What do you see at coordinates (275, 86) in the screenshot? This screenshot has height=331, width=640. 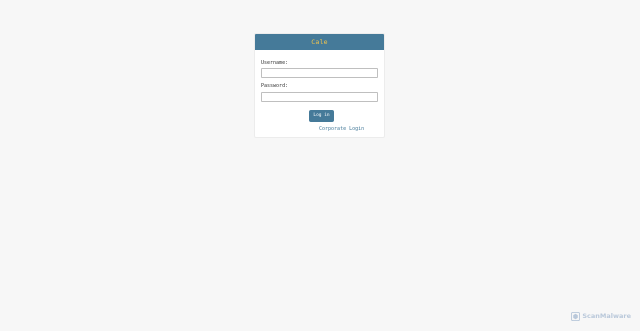 I see `password-label: Password:` at bounding box center [275, 86].